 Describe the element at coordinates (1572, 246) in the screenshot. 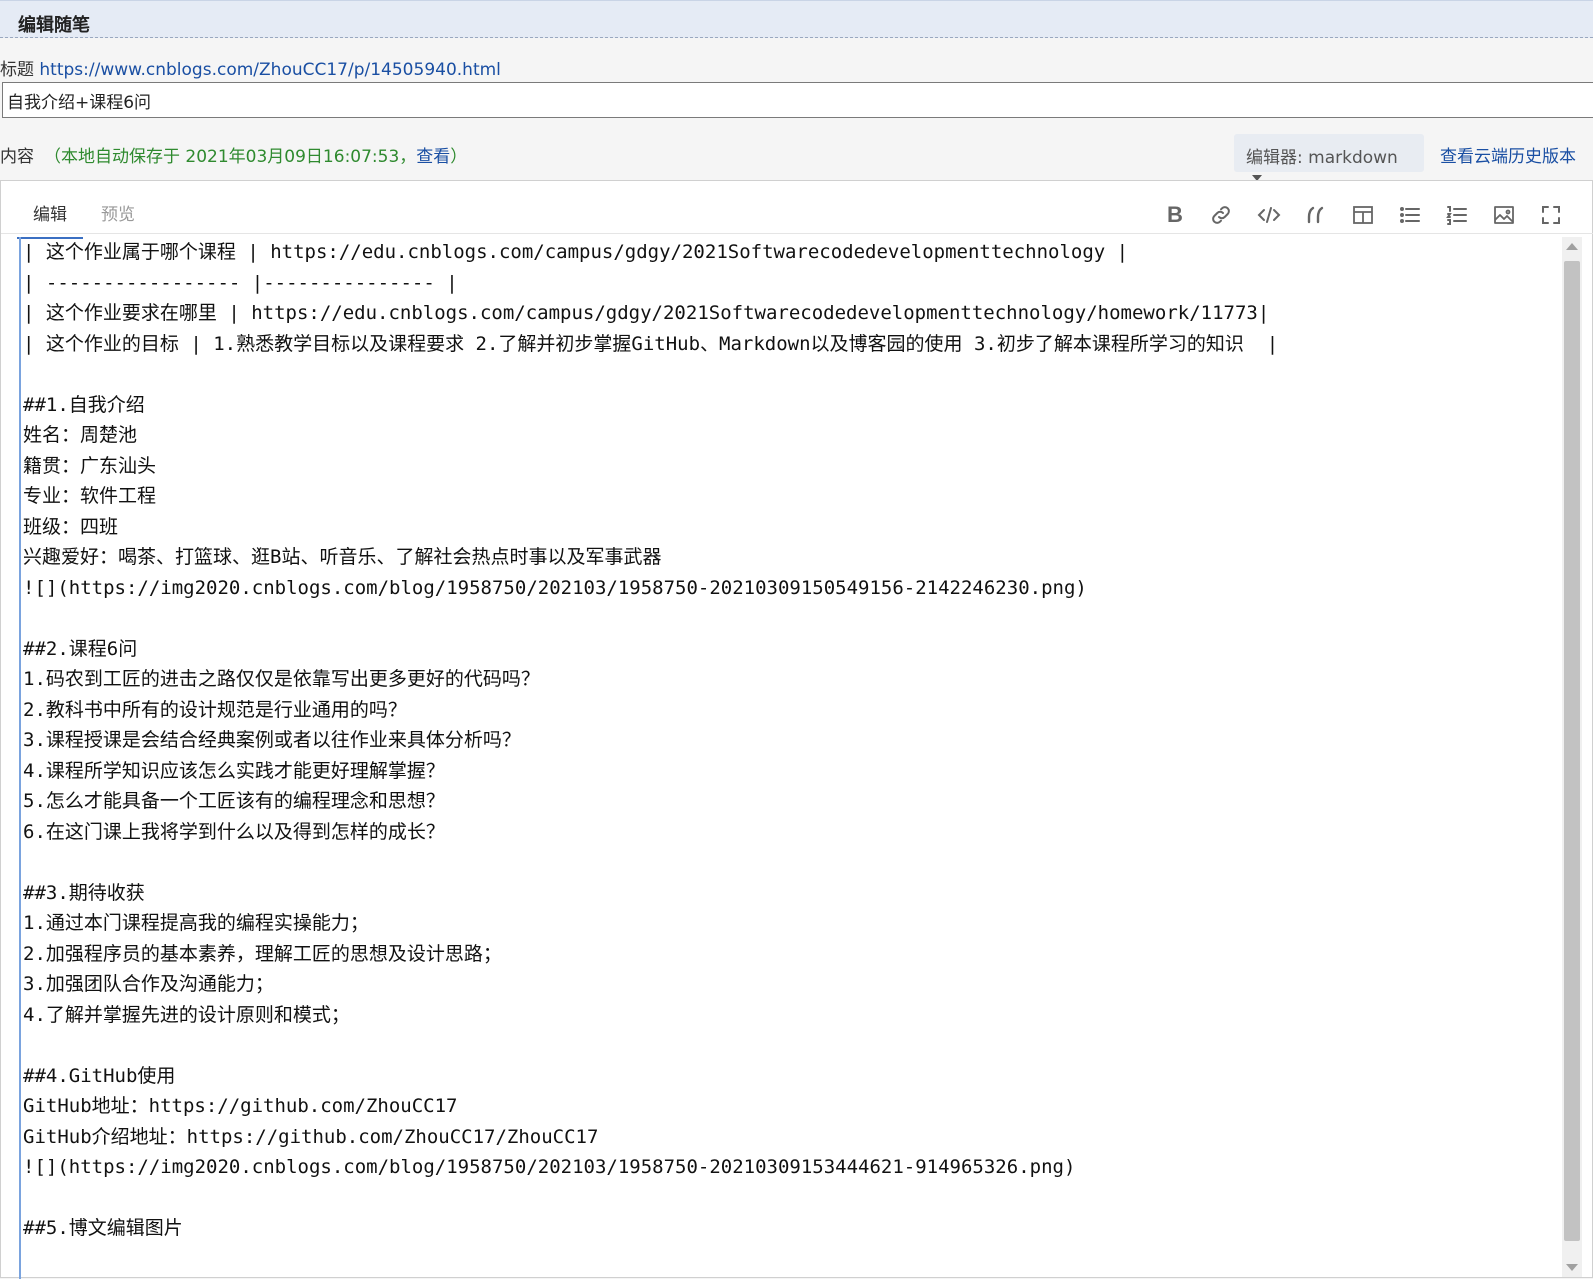

I see `scroll-up-icon` at that location.